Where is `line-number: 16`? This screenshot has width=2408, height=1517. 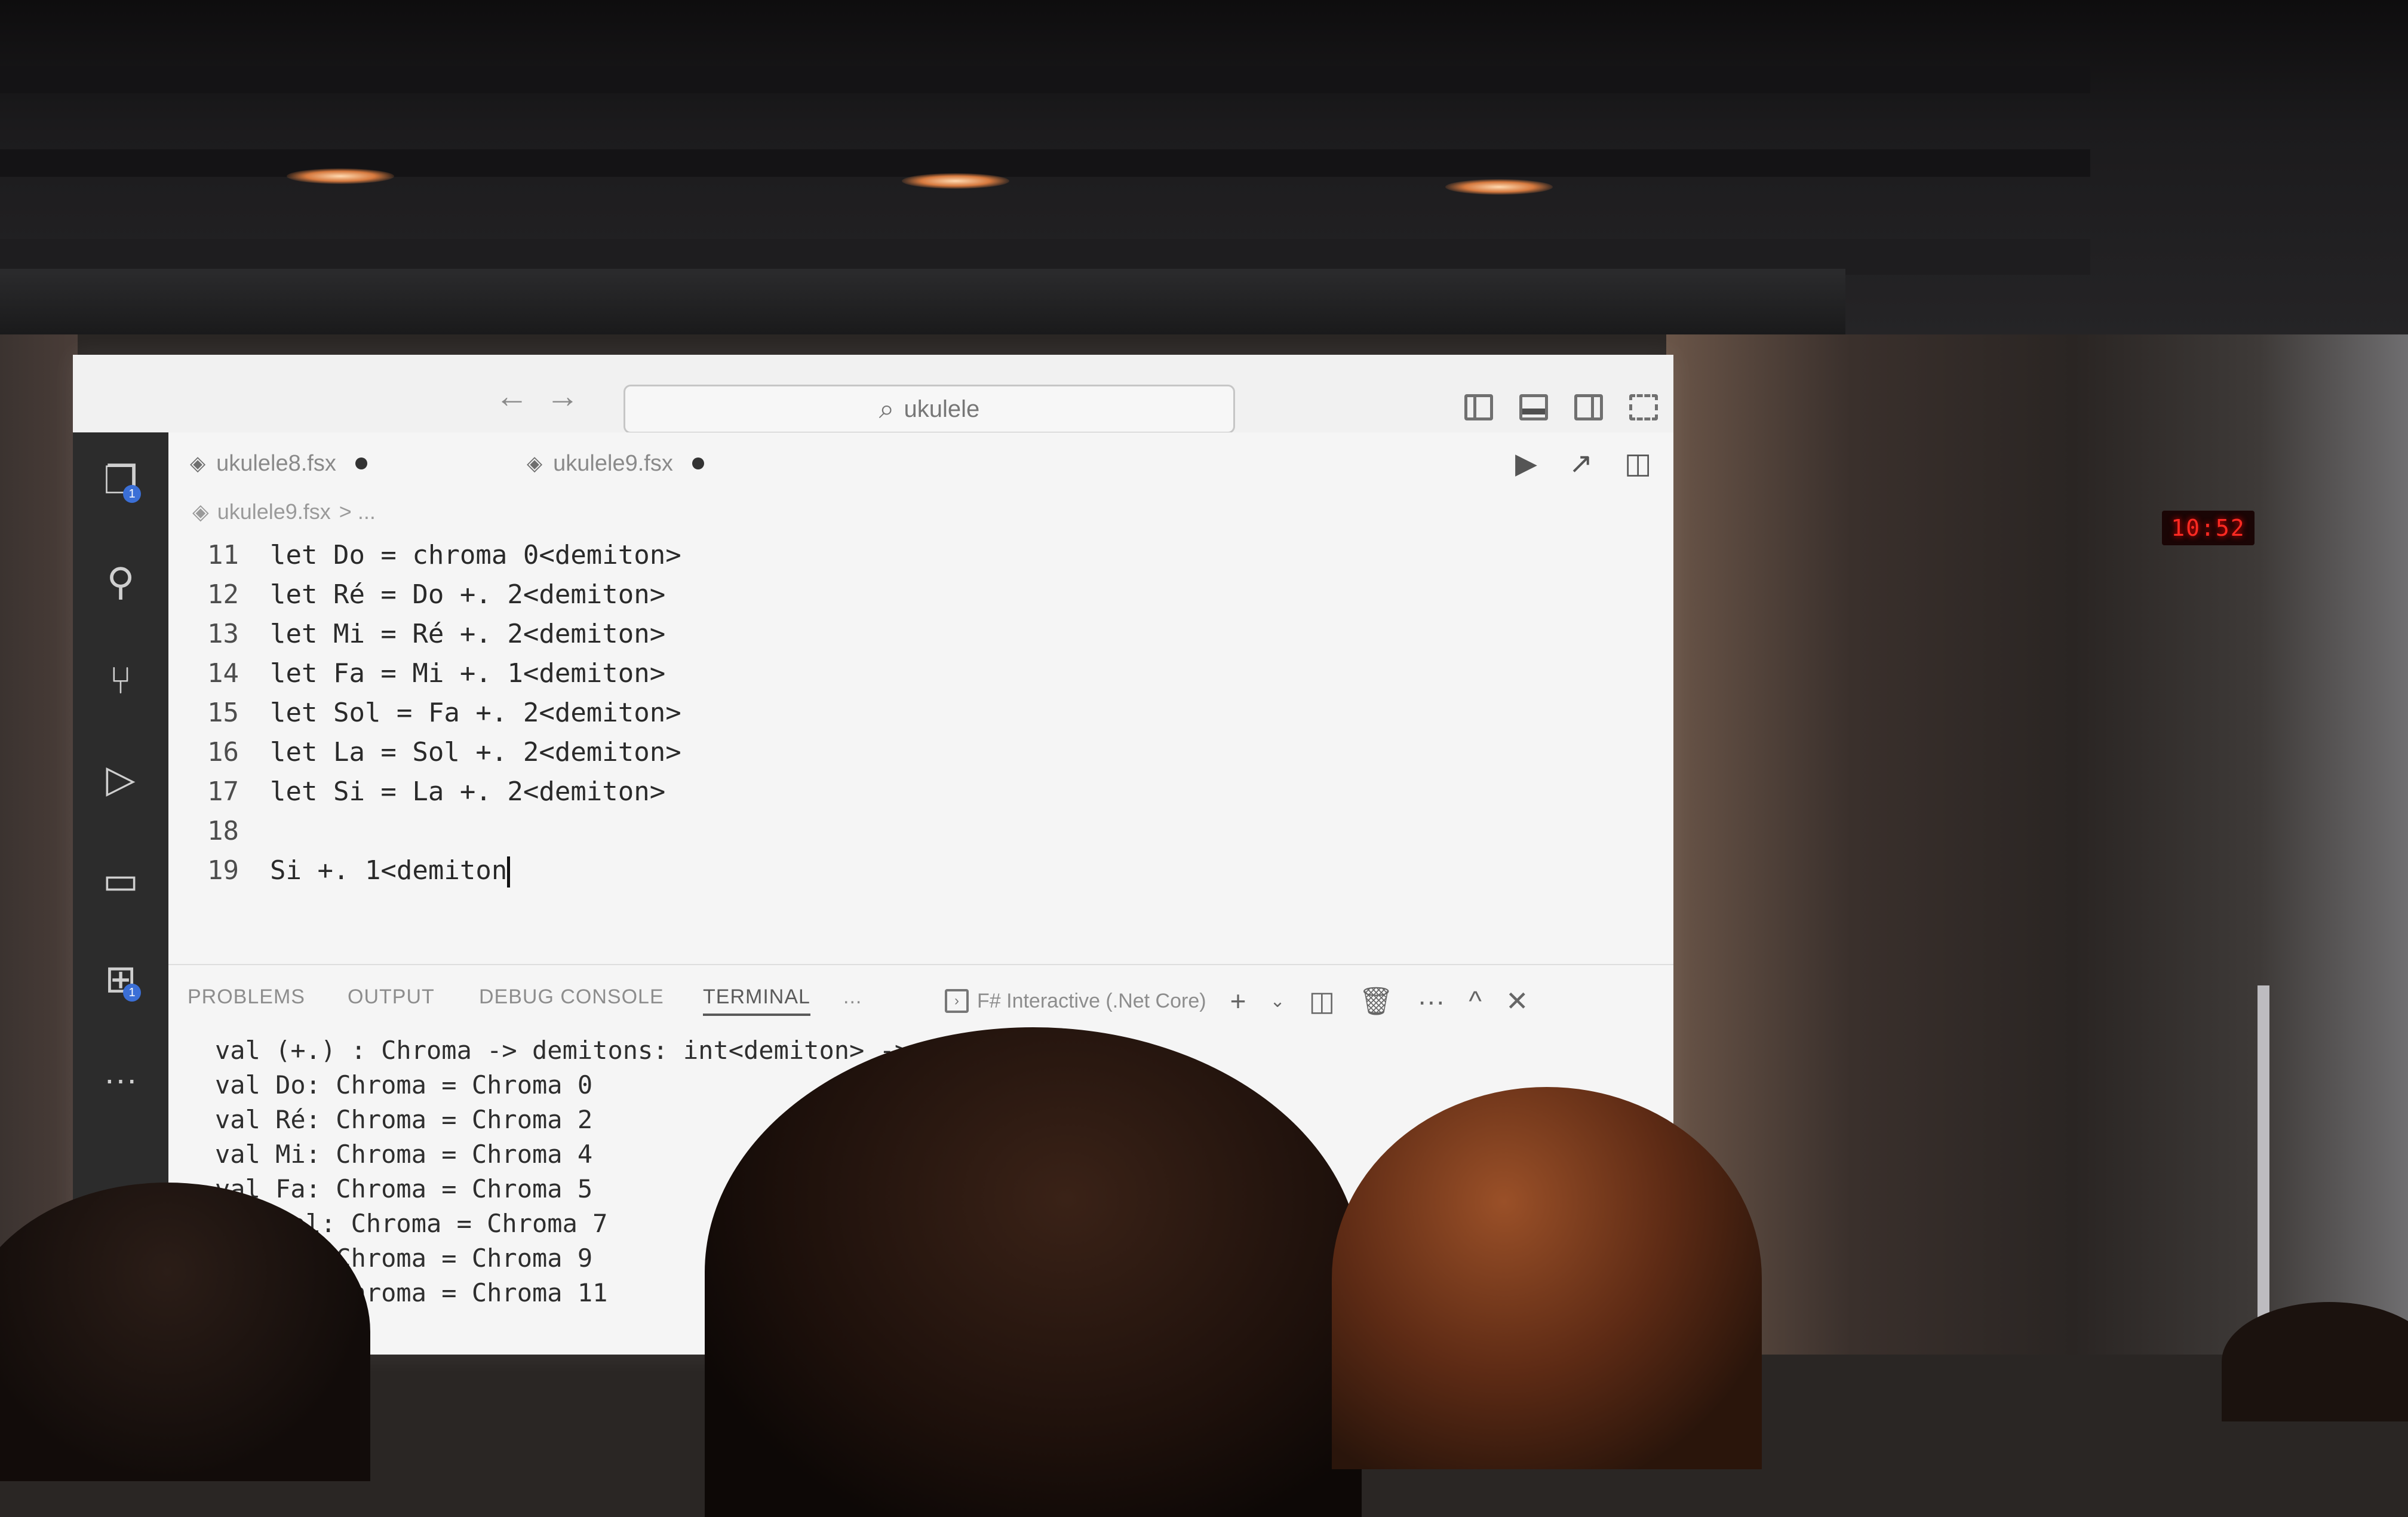 line-number: 16 is located at coordinates (223, 752).